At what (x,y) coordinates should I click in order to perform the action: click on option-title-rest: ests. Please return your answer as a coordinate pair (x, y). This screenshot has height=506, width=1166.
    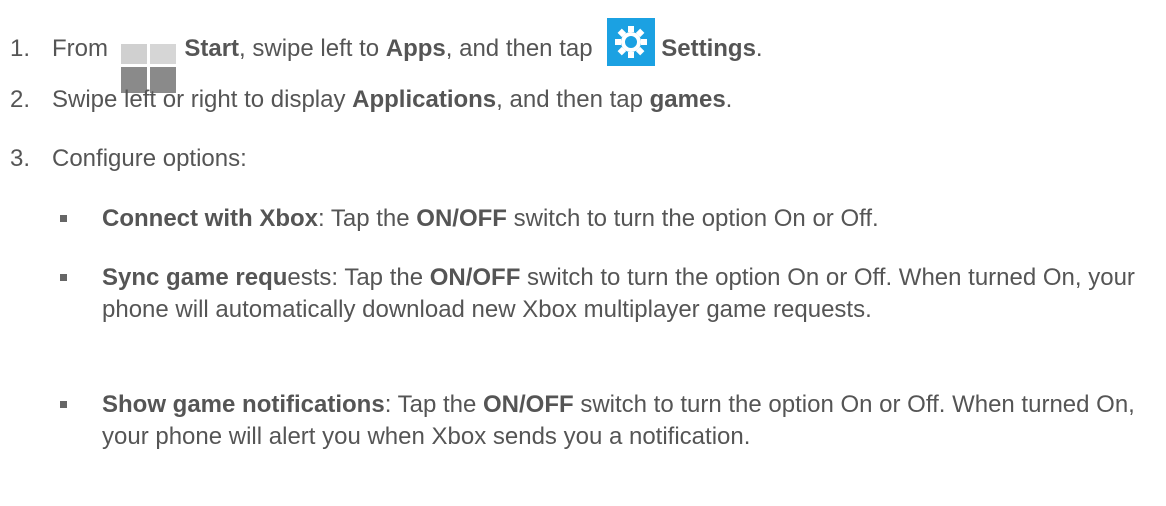
    Looking at the image, I should click on (309, 277).